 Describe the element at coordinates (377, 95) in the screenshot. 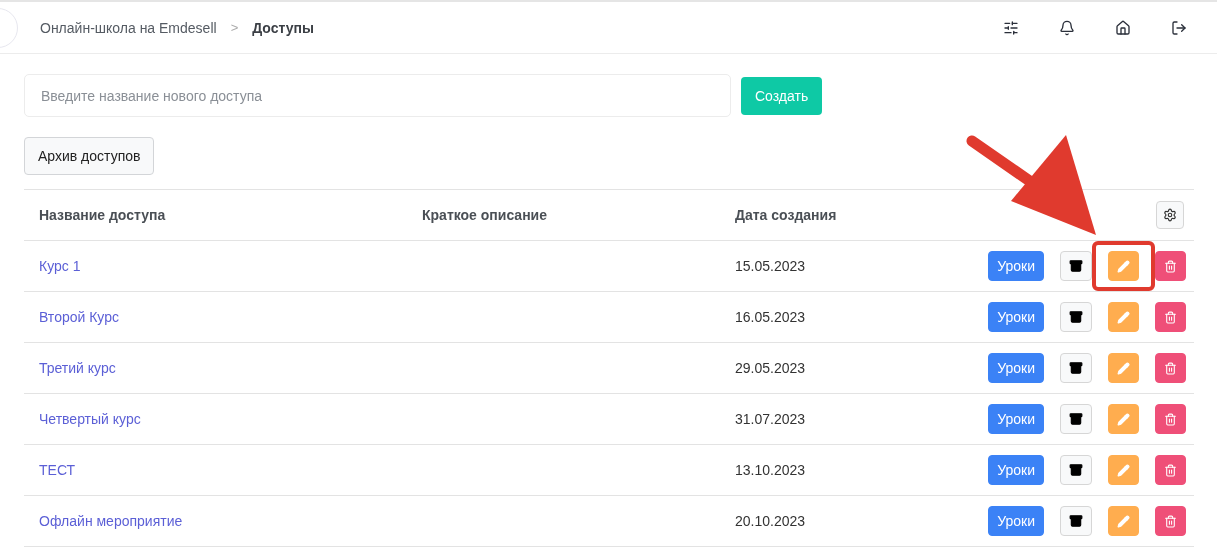

I see `input-field: Введите название нового доступа` at that location.